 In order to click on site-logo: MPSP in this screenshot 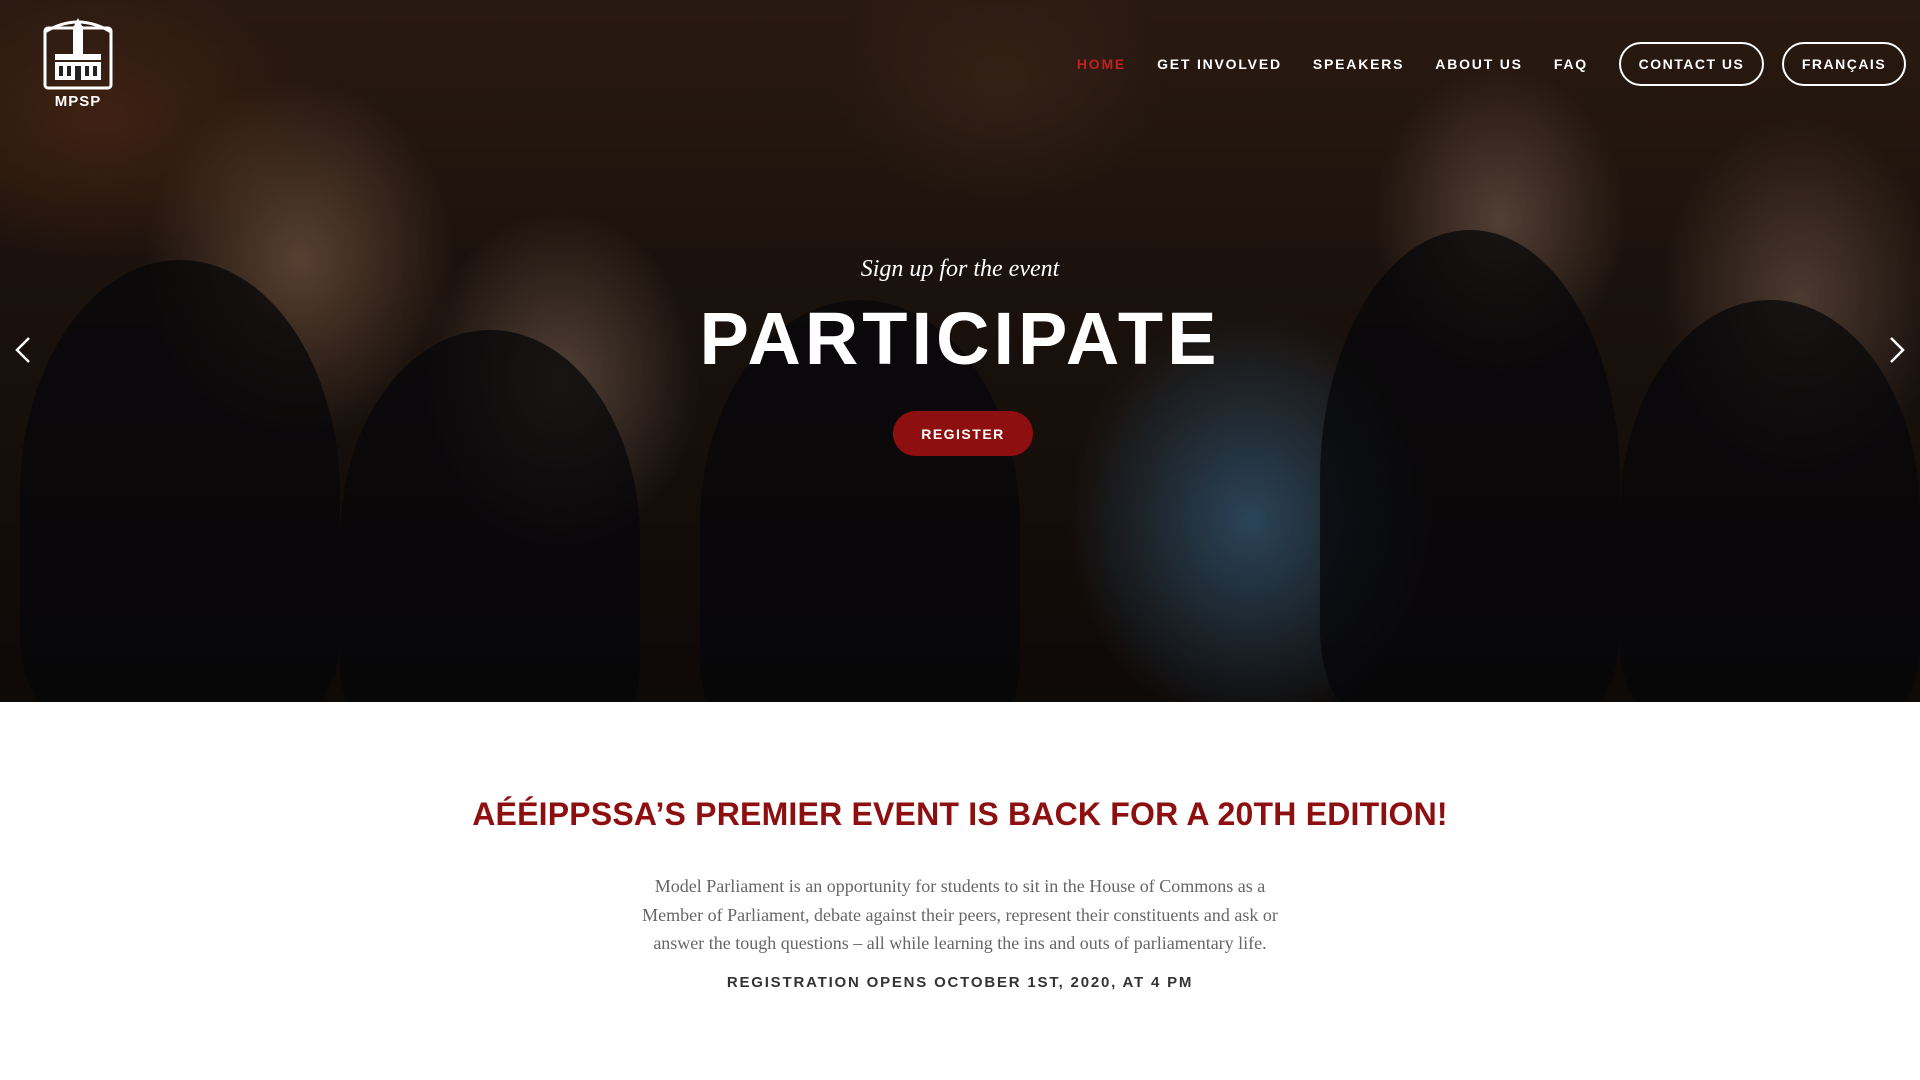, I will do `click(78, 64)`.